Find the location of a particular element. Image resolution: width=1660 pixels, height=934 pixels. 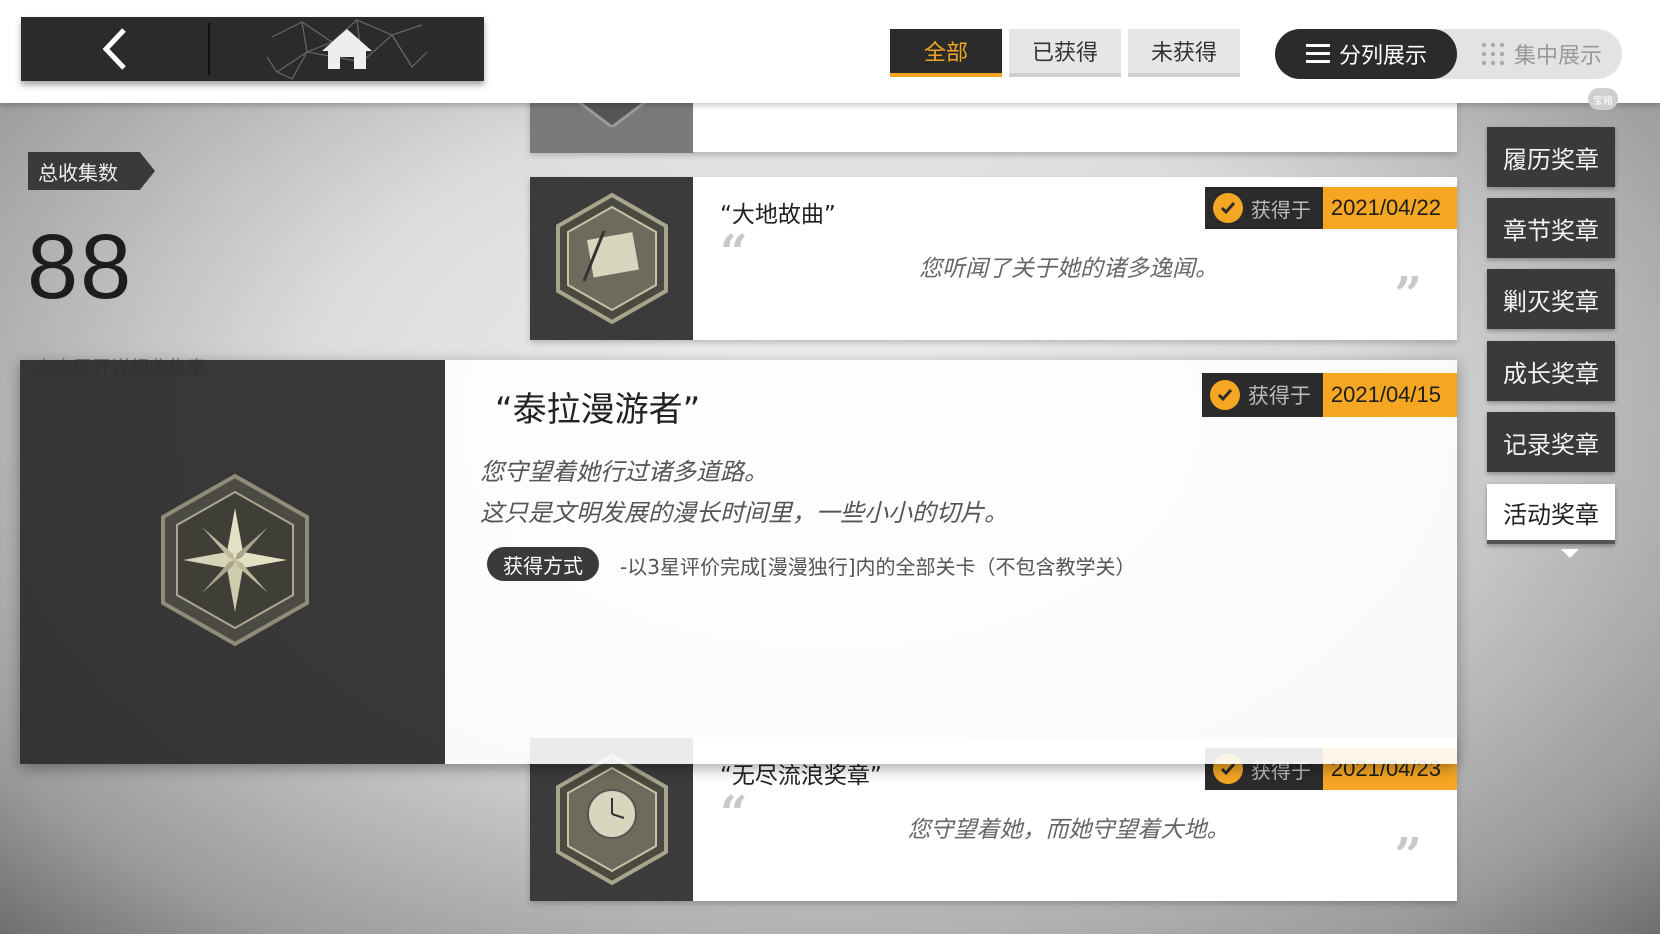

back-arrow-icon is located at coordinates (114, 49).